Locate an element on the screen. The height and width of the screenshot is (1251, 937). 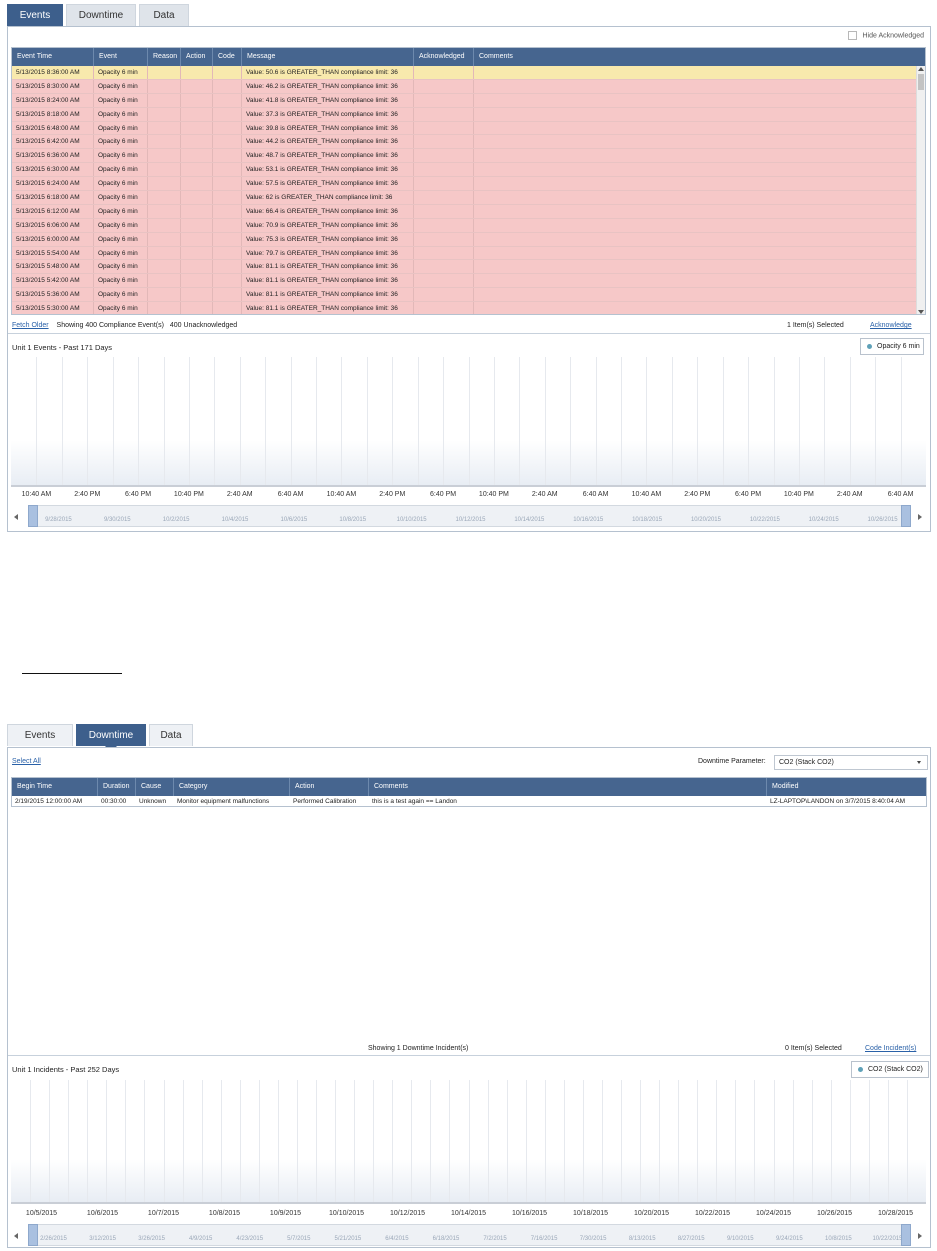
cell-code is located at coordinates (227, 114).